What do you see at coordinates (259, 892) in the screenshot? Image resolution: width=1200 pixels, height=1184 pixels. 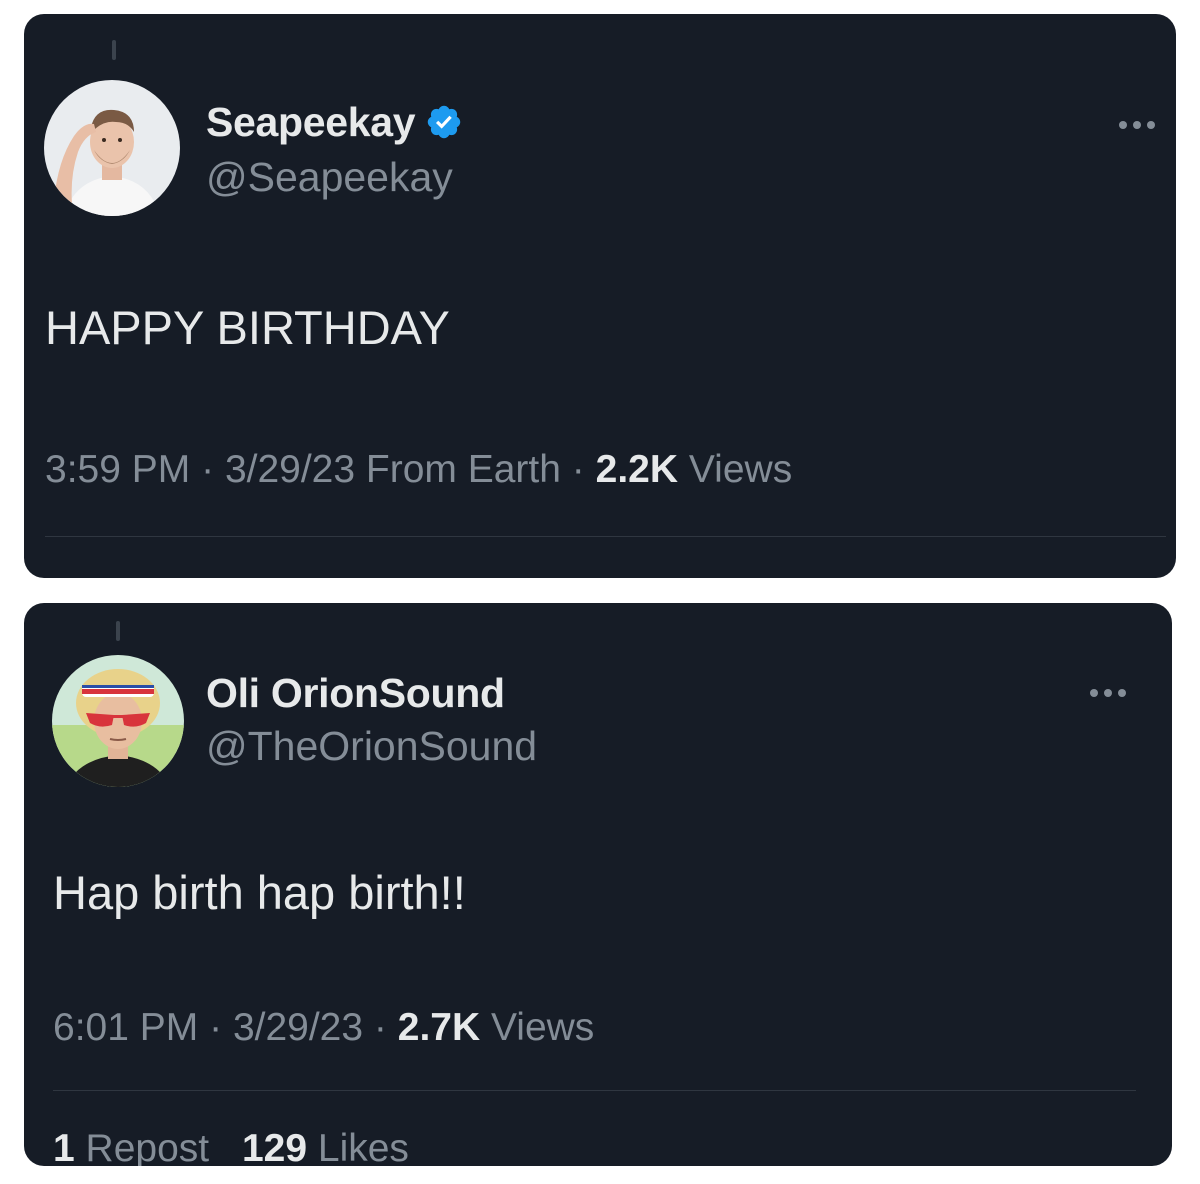 I see `tweet-text: Hap birth hap birth!!` at bounding box center [259, 892].